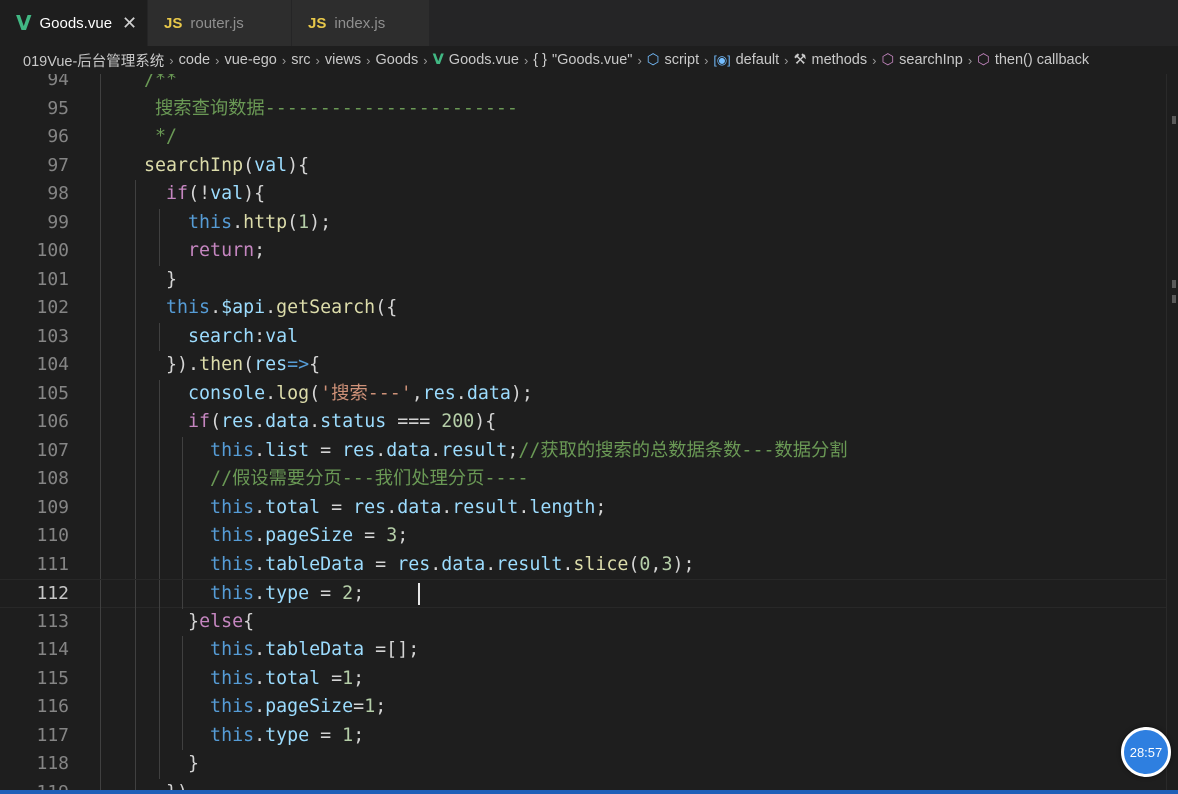  I want to click on code-token: total, so click(293, 678).